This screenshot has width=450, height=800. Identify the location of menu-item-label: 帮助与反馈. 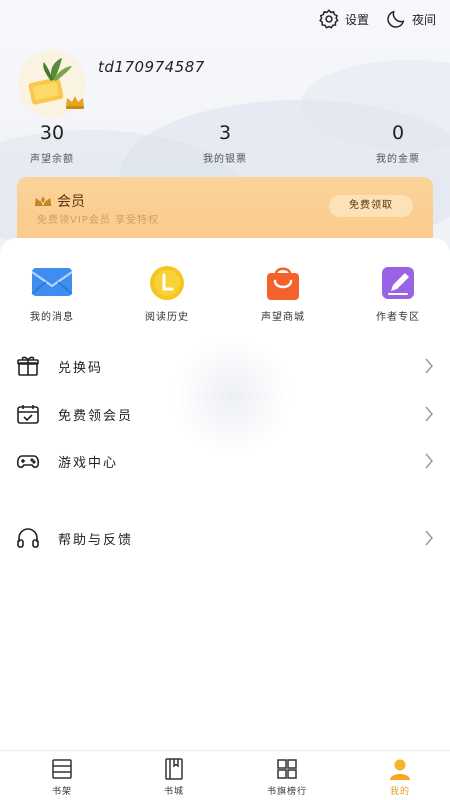
(96, 540).